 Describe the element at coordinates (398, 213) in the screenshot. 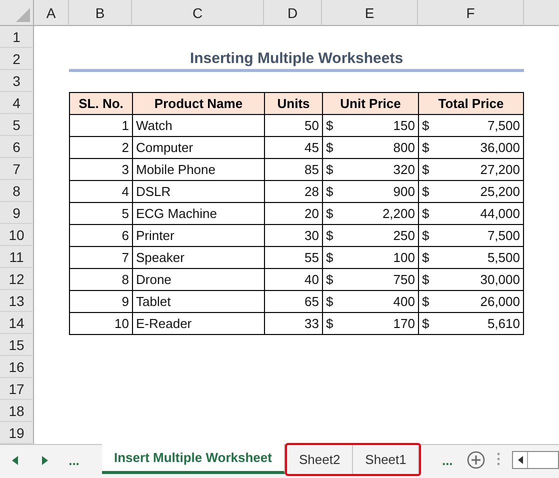

I see `table-cell: 2,200` at that location.